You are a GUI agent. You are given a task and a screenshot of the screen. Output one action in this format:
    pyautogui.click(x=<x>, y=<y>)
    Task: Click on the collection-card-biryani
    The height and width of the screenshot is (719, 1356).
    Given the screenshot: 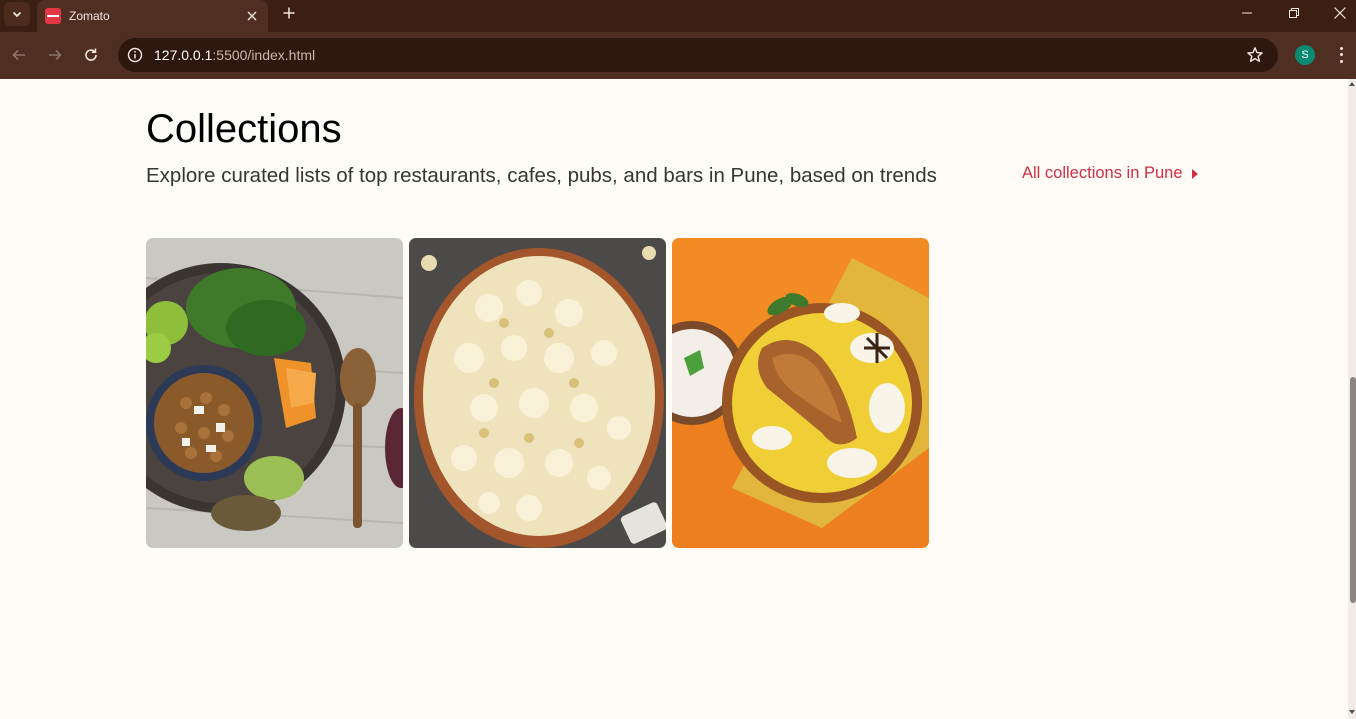 What is the action you would take?
    pyautogui.click(x=800, y=393)
    